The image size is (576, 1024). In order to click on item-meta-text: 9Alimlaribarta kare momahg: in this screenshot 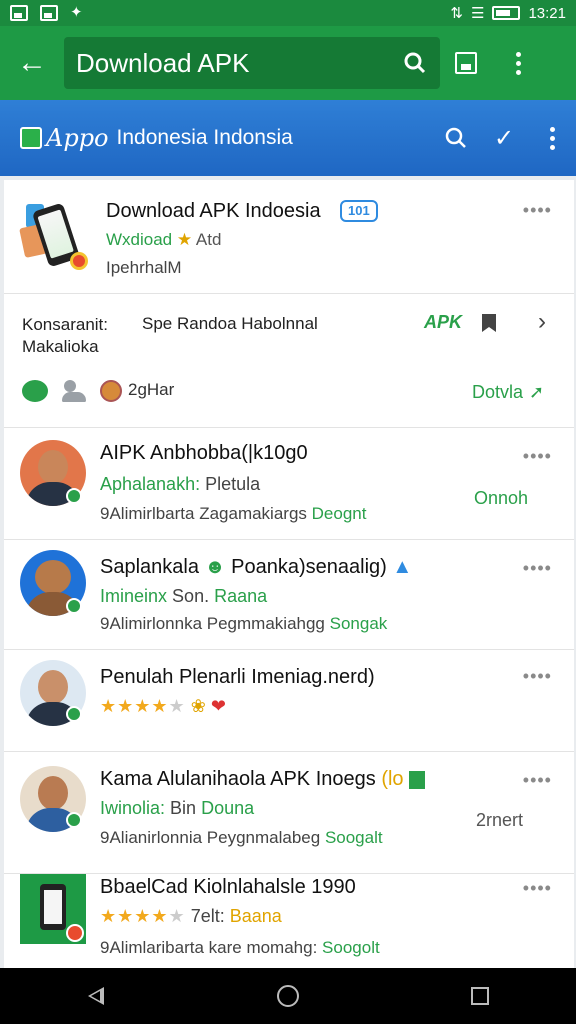, I will do `click(209, 947)`.